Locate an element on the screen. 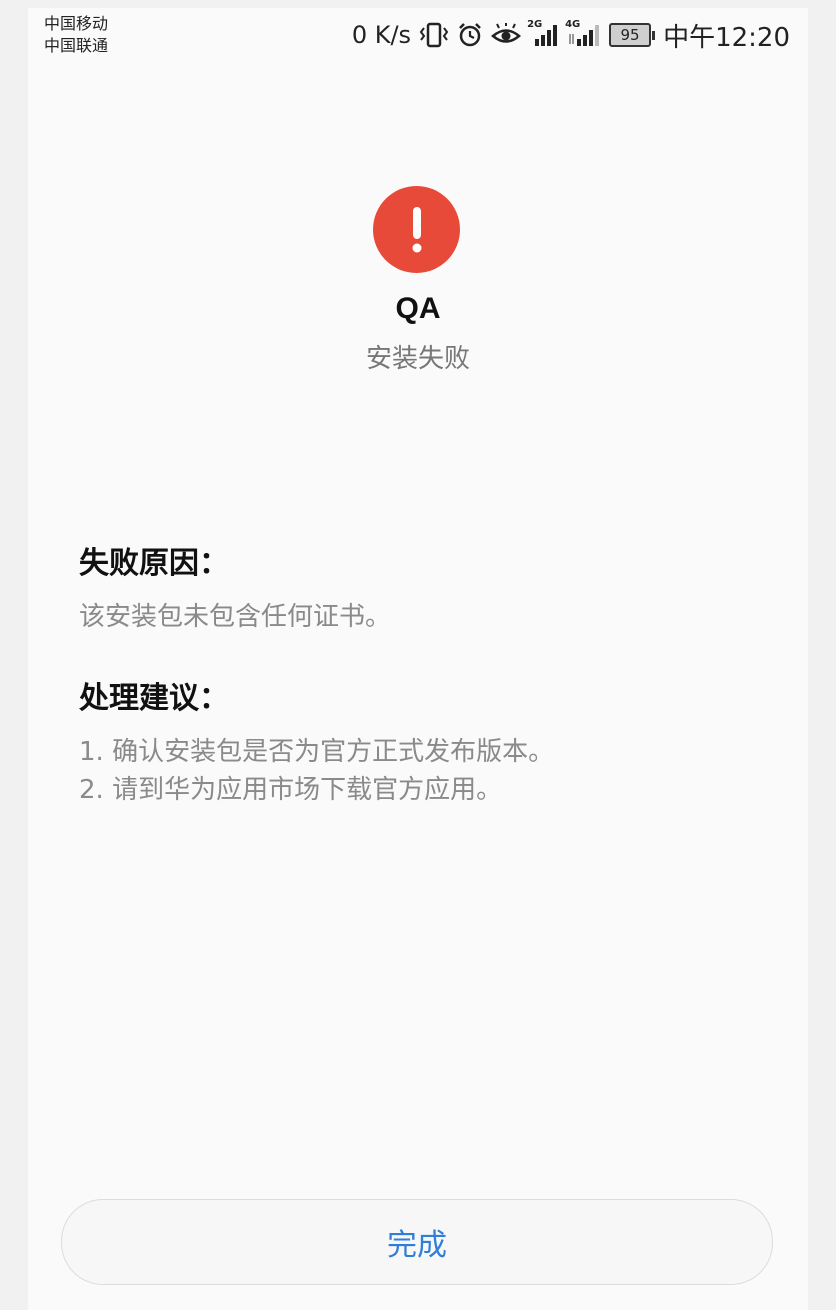 This screenshot has height=1310, width=836. eye-comfort-icon is located at coordinates (506, 35).